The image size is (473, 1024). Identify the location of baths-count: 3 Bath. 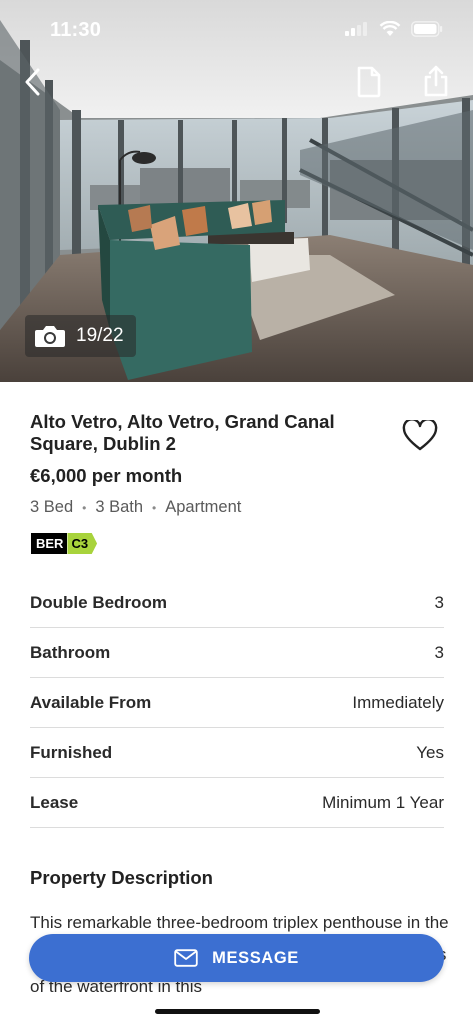
(119, 507).